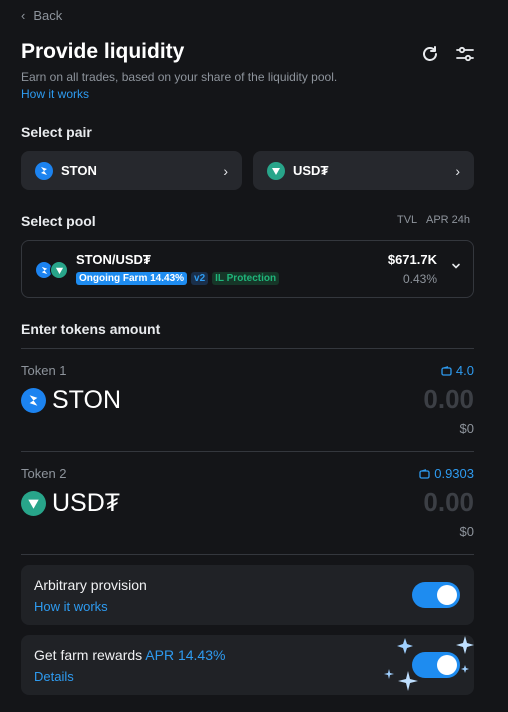 This screenshot has width=508, height=712. Describe the element at coordinates (91, 329) in the screenshot. I see `enter-tokens-label: Enter tokens amount` at that location.